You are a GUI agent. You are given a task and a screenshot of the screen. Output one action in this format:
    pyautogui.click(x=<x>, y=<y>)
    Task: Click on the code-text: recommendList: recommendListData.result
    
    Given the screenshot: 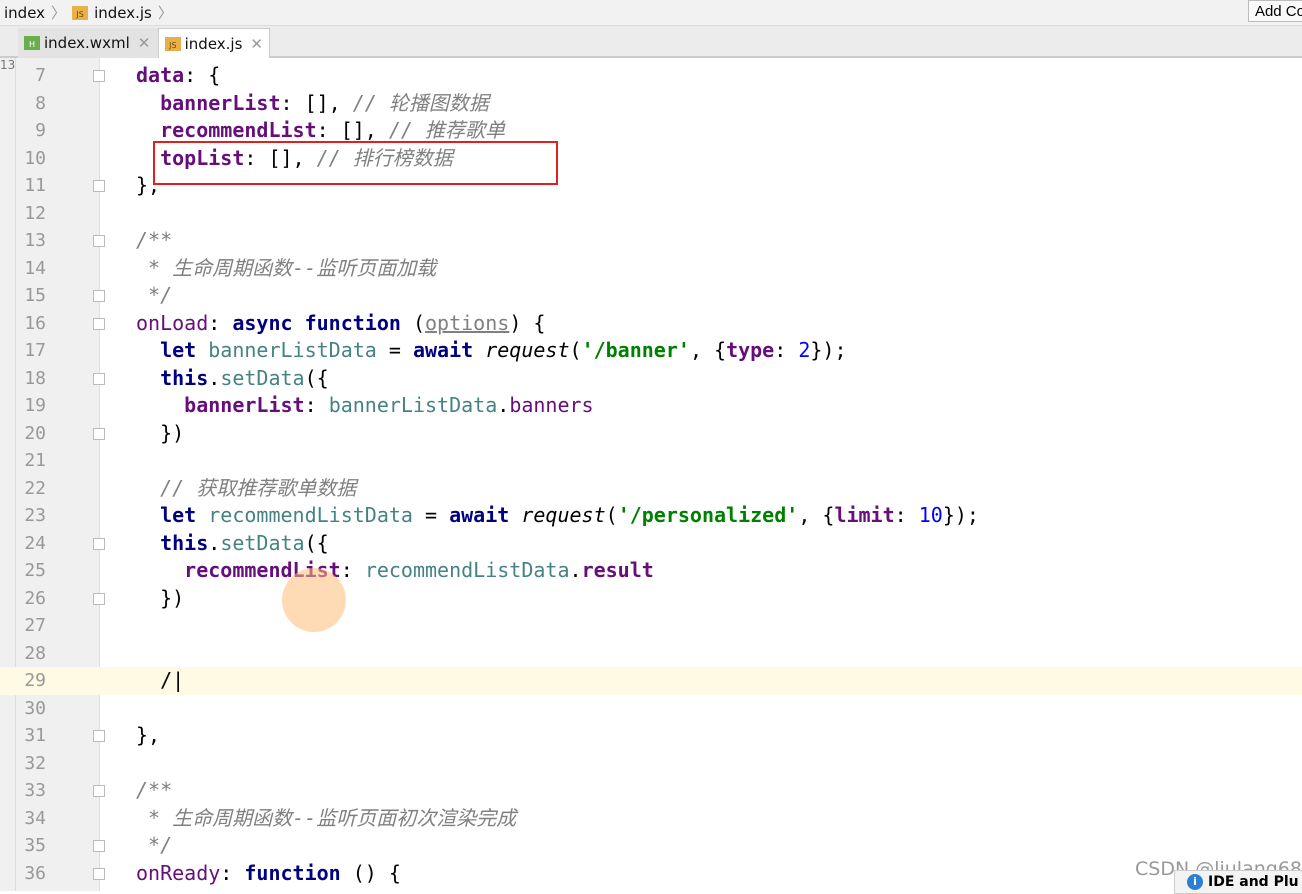 What is the action you would take?
    pyautogui.click(x=395, y=571)
    